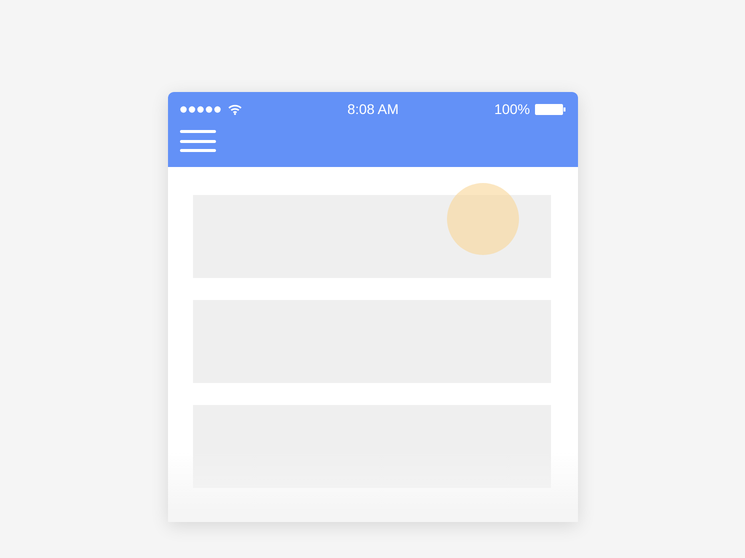 This screenshot has height=558, width=745. Describe the element at coordinates (235, 109) in the screenshot. I see `wifi-icon` at that location.